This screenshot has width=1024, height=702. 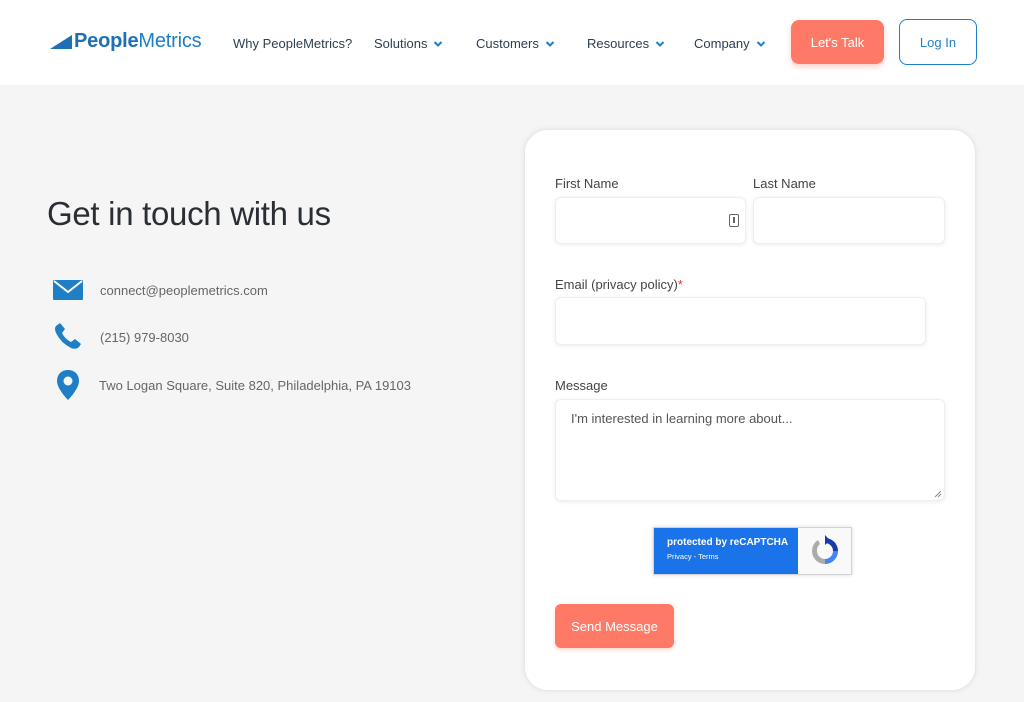 I want to click on first-name-input, so click(x=650, y=220).